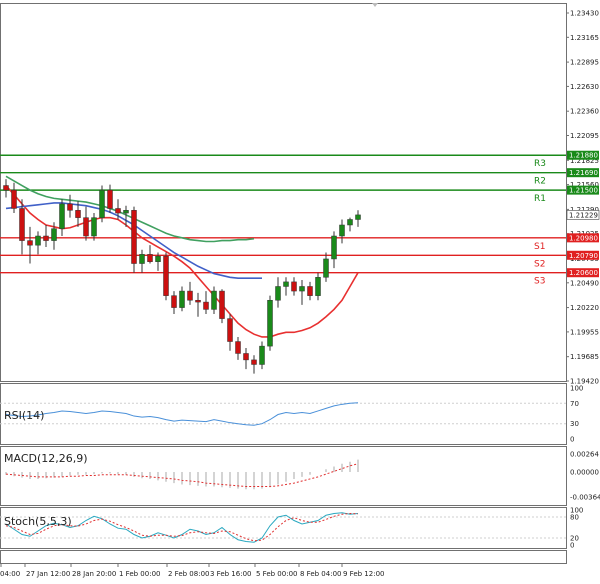  I want to click on macd-tick-label: -0.00364, so click(585, 498).